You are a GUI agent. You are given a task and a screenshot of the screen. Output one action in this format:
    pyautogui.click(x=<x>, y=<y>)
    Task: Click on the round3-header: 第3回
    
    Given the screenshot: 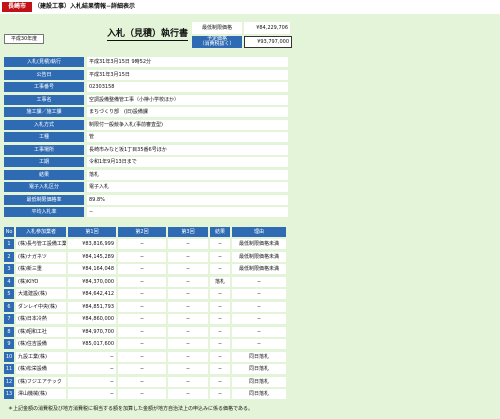 What is the action you would take?
    pyautogui.click(x=188, y=232)
    